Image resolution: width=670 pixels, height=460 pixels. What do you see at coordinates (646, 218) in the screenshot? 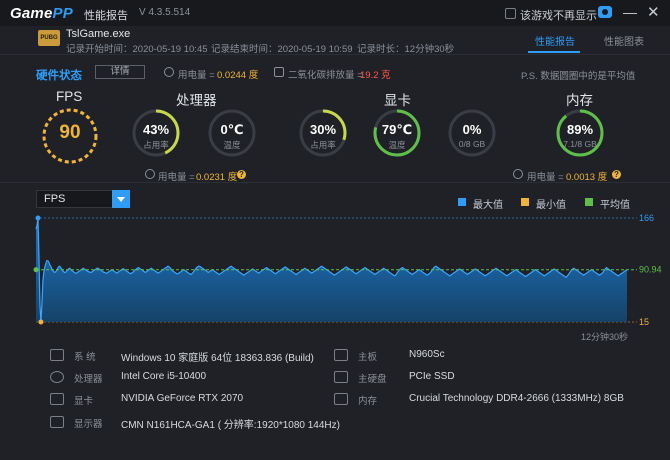
I see `y-tick-max: 166` at bounding box center [646, 218].